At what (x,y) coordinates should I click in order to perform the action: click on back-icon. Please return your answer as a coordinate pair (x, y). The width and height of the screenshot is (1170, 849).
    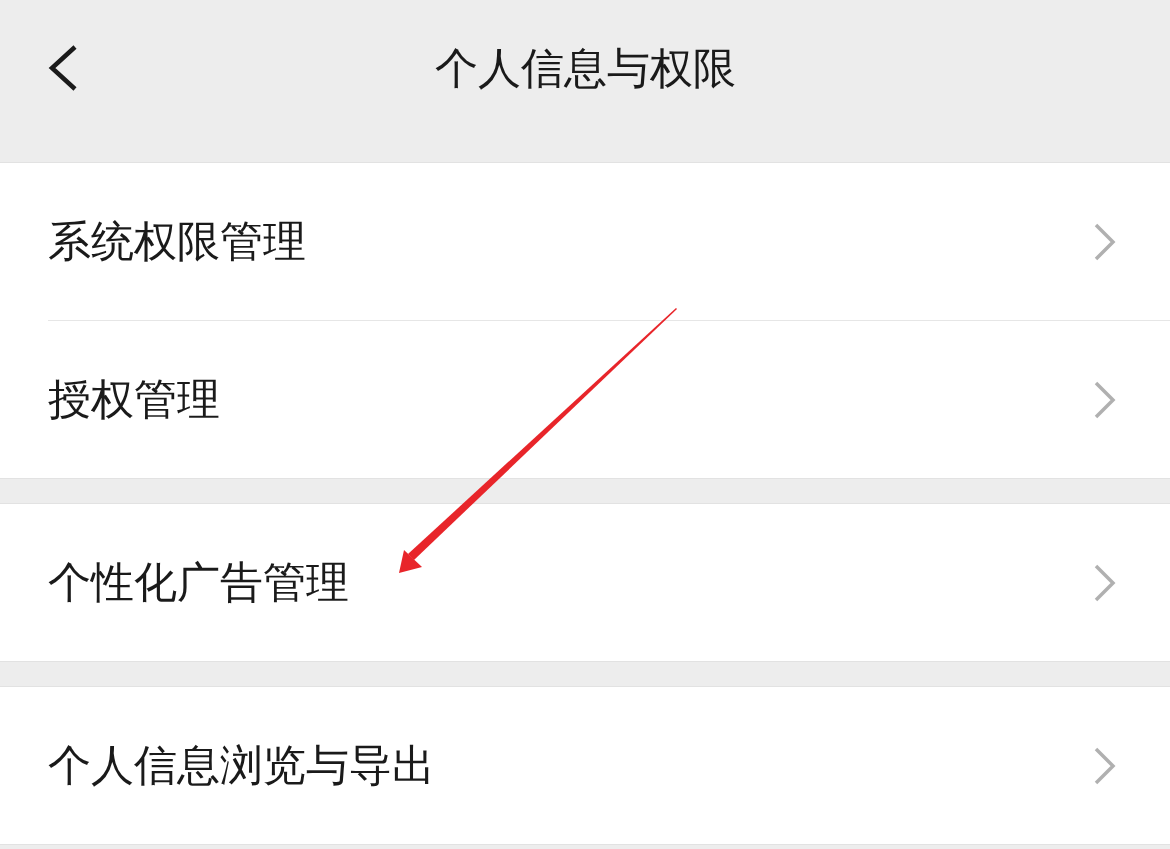
    Looking at the image, I should click on (63, 68).